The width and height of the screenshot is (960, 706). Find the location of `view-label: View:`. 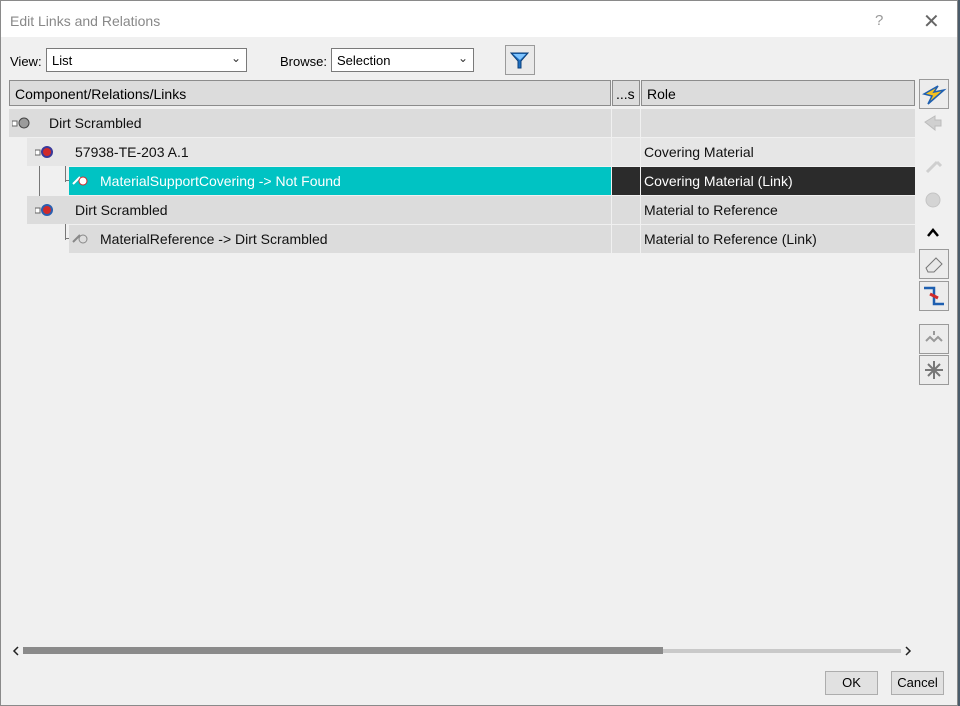

view-label: View: is located at coordinates (26, 61).